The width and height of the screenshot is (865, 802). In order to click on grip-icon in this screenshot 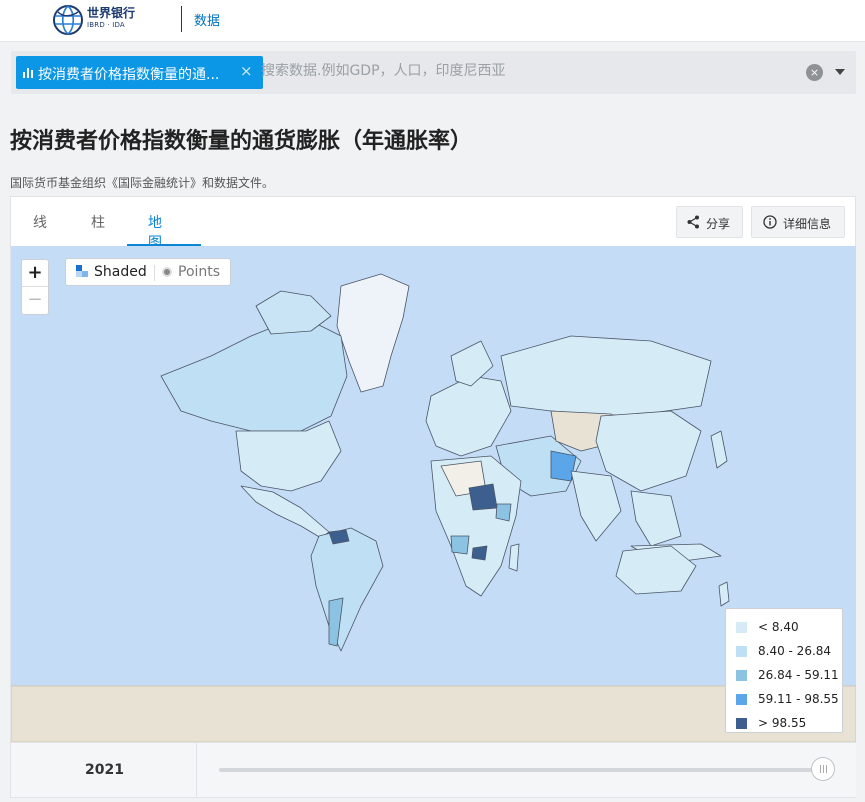, I will do `click(823, 769)`.